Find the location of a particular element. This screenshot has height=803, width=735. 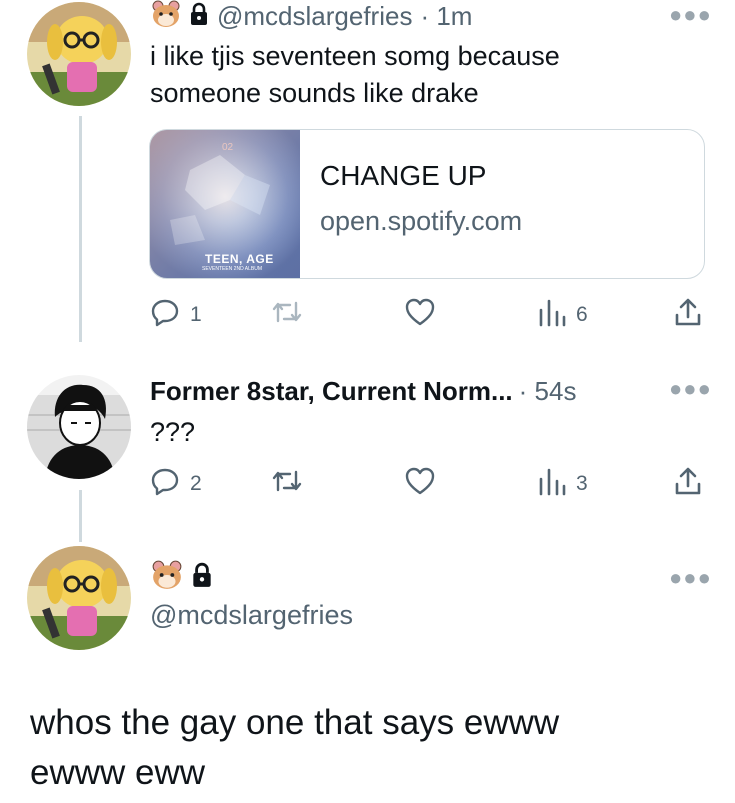

album-number: 02 is located at coordinates (228, 147).